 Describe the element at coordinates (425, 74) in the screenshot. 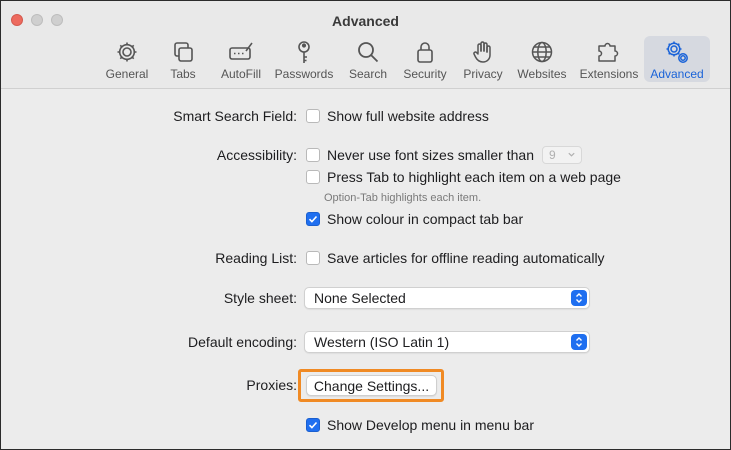

I see `tab-label: Security` at that location.